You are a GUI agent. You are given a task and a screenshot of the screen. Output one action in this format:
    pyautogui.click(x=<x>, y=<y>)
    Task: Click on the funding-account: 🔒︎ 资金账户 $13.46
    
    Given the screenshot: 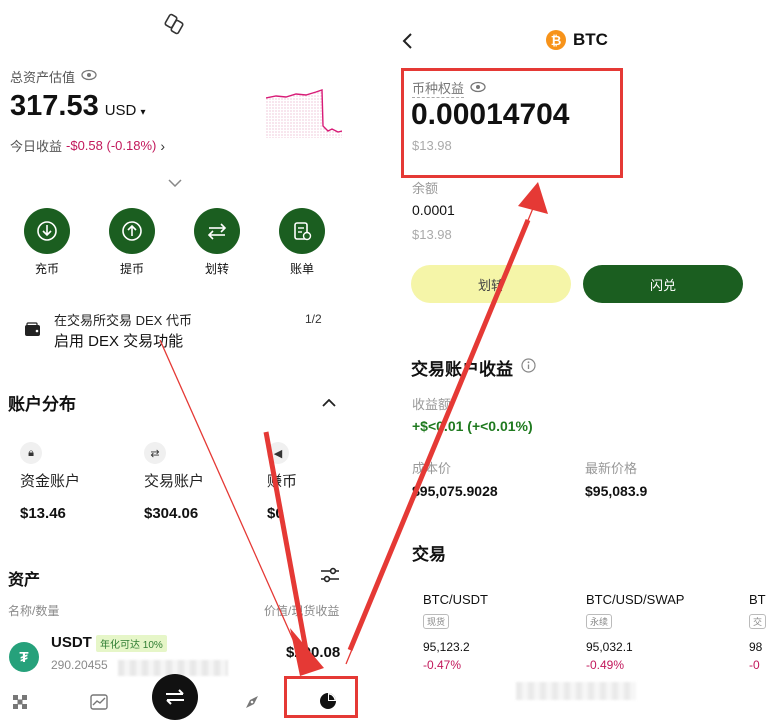 What is the action you would take?
    pyautogui.click(x=70, y=482)
    